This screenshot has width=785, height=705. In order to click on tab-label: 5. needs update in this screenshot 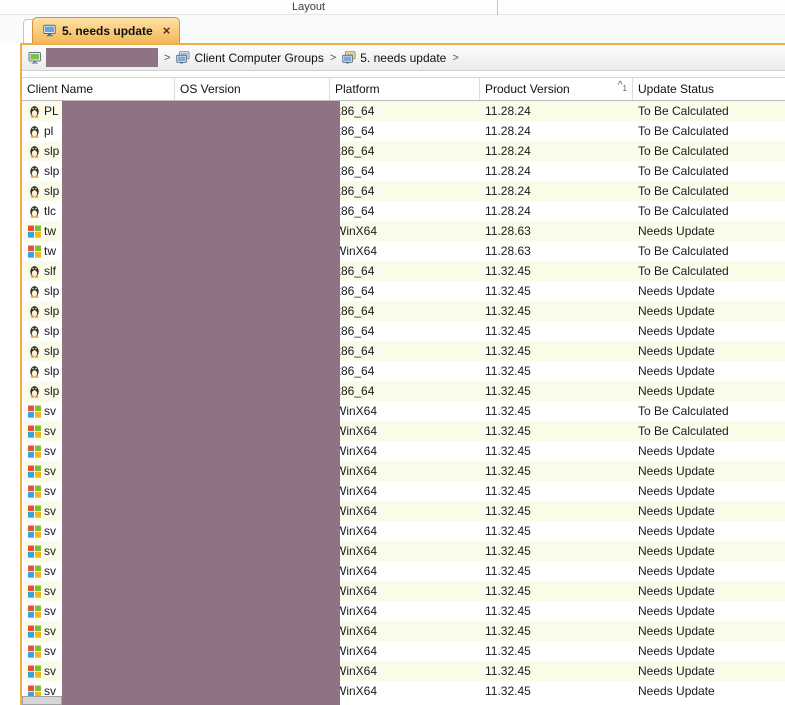, I will do `click(107, 30)`.